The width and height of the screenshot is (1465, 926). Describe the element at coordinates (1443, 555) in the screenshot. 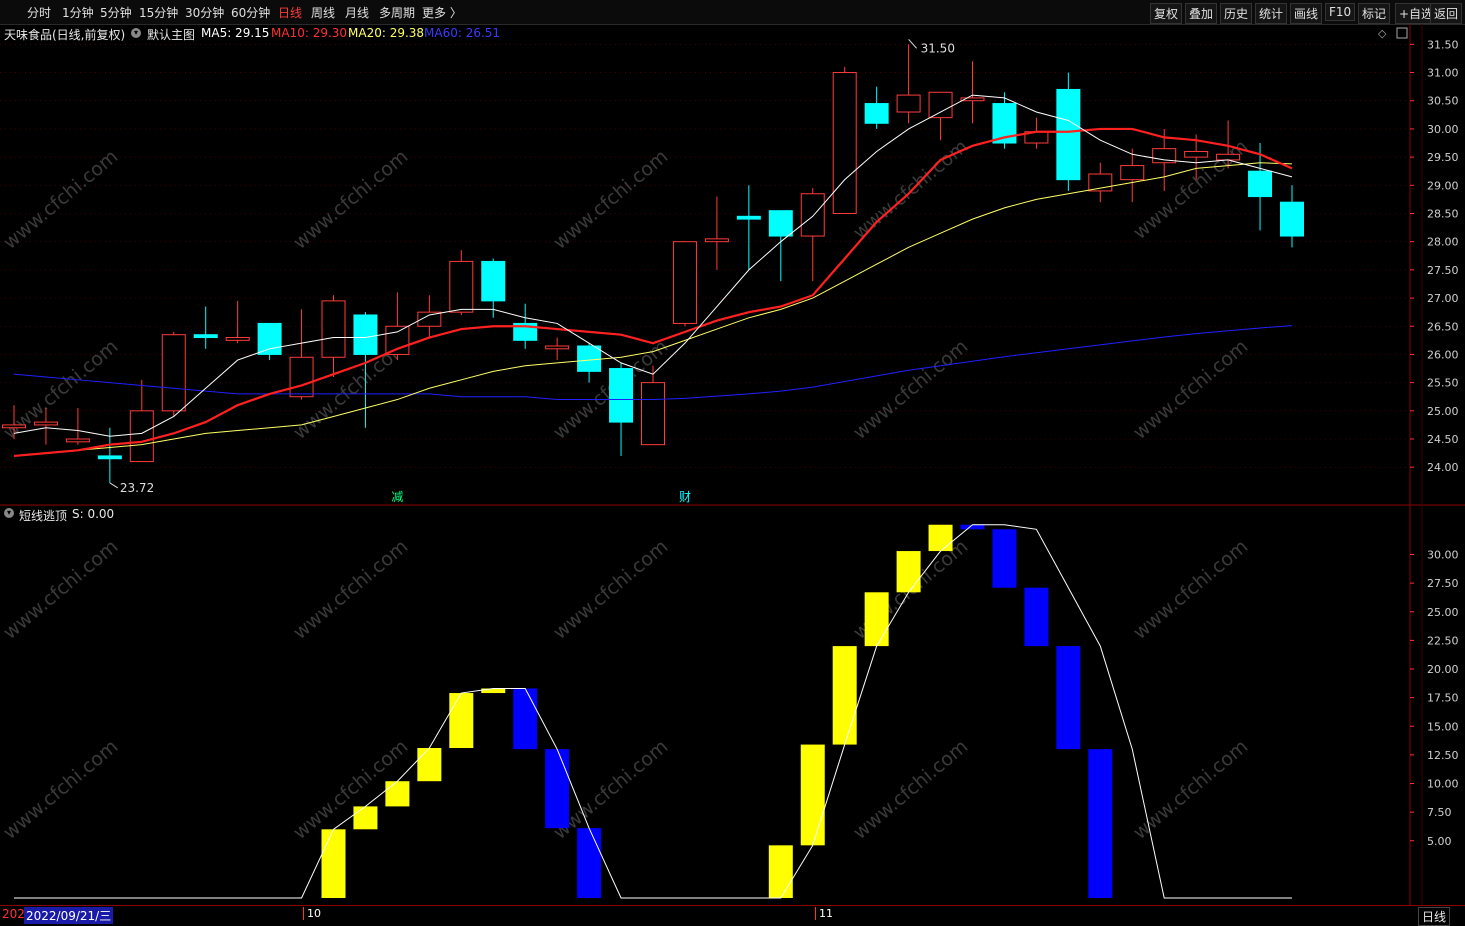

I see `y-tick-label-indicator: 30.00` at that location.